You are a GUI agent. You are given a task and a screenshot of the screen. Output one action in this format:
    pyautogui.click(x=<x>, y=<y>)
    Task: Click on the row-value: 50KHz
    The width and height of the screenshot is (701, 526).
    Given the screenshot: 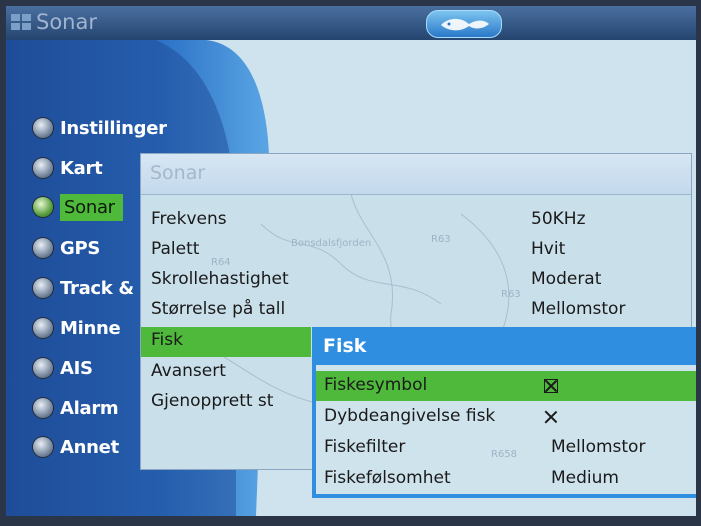 What is the action you would take?
    pyautogui.click(x=558, y=219)
    